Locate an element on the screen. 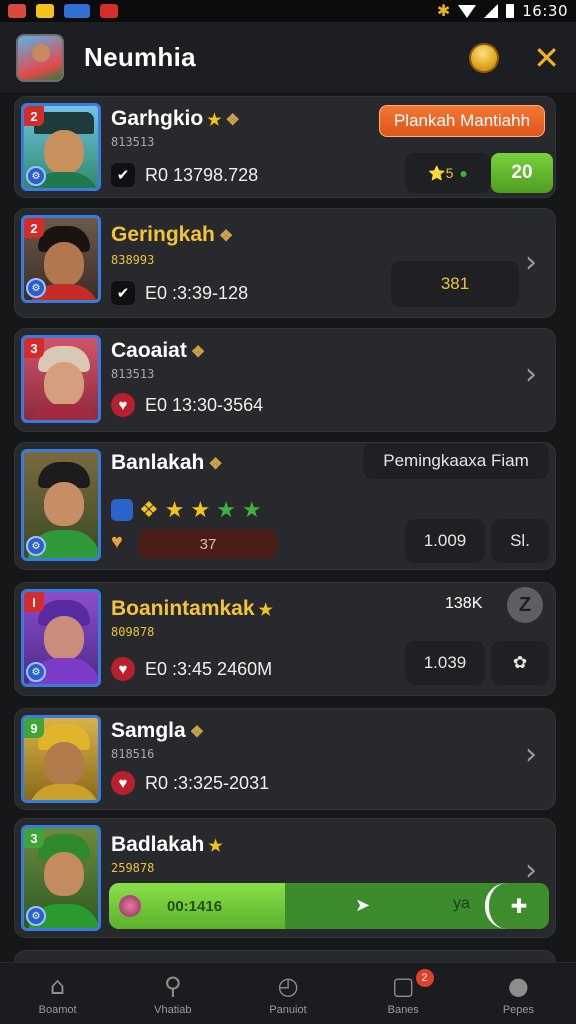 Image resolution: width=576 pixels, height=1024 pixels. search-icon: ⚲ is located at coordinates (173, 985).